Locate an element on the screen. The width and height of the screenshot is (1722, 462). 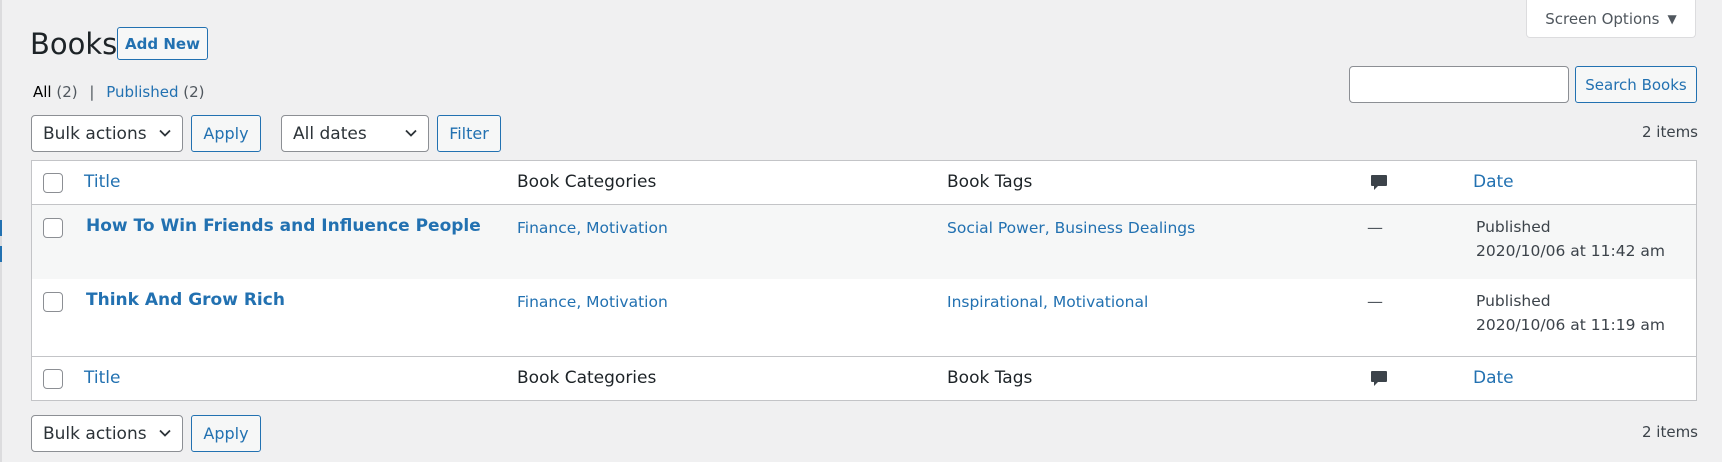
column-title-sort-footer: Title is located at coordinates (102, 378).